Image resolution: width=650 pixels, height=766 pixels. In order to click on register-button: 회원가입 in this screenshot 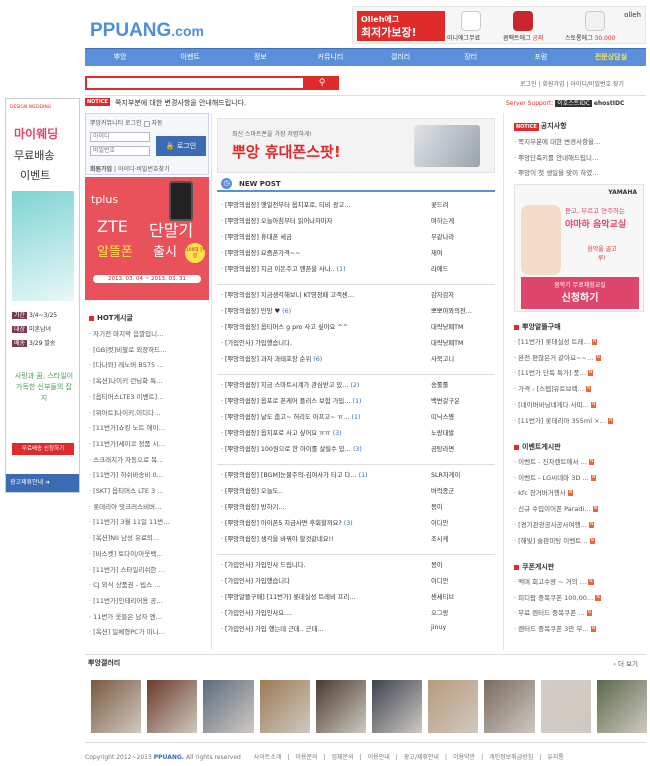, I will do `click(101, 169)`.